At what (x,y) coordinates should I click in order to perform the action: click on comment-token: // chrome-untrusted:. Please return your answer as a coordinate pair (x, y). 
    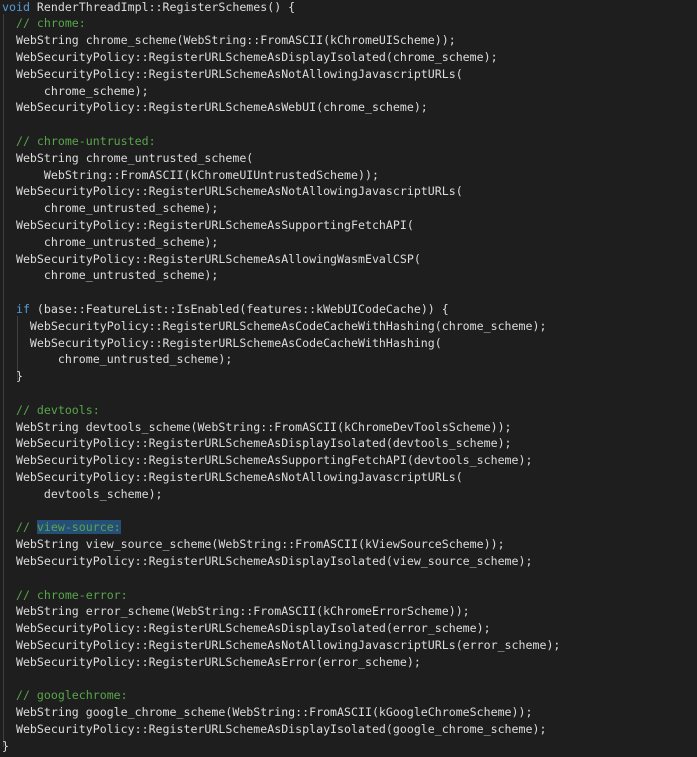
    Looking at the image, I should click on (79, 140).